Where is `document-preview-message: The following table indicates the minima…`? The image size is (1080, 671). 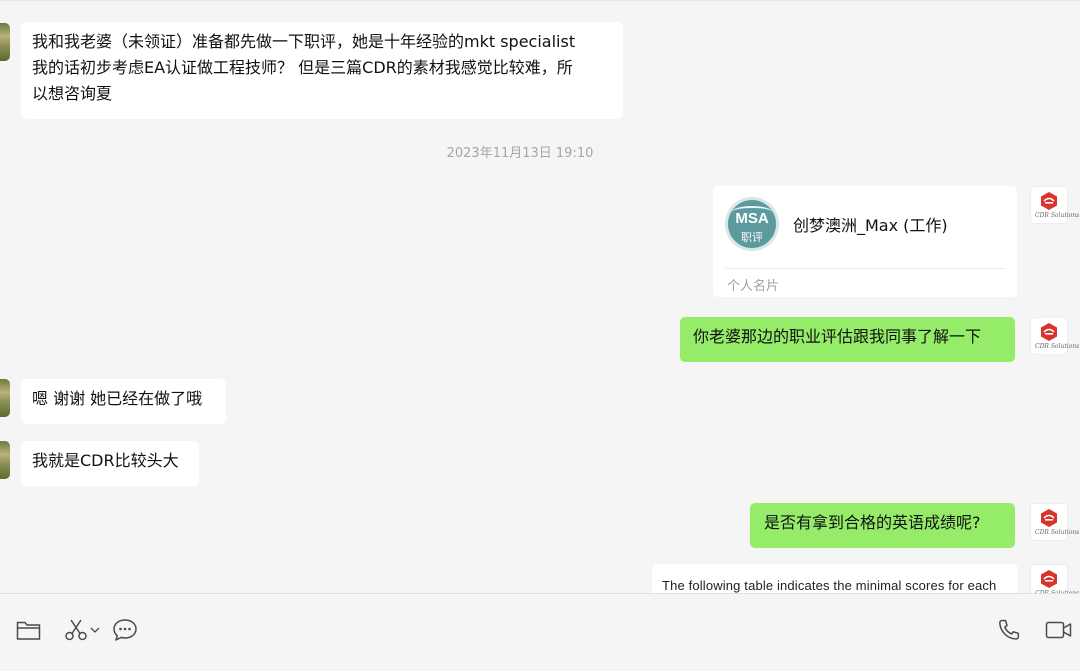
document-preview-message: The following table indicates the minima… is located at coordinates (835, 578).